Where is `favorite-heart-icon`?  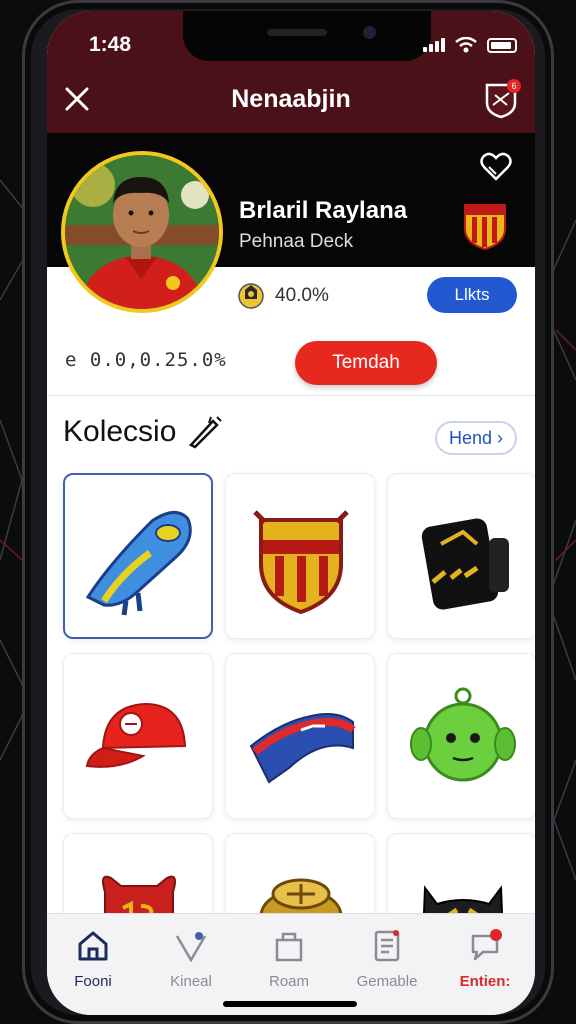
favorite-heart-icon is located at coordinates (496, 167).